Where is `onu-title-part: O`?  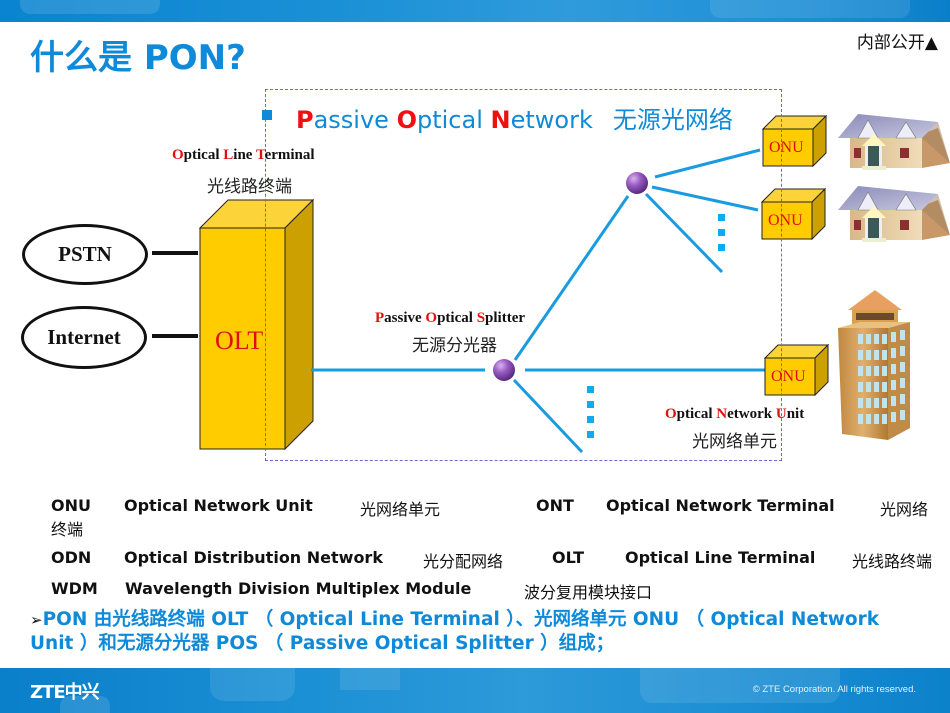 onu-title-part: O is located at coordinates (671, 414).